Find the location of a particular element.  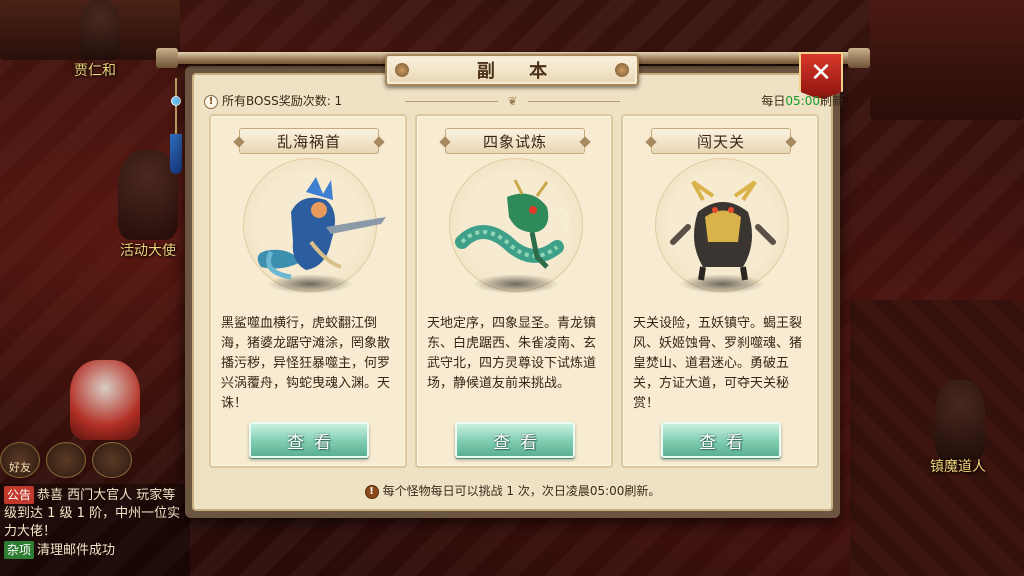

dialog-title-plate: 副 本 is located at coordinates (512, 70).